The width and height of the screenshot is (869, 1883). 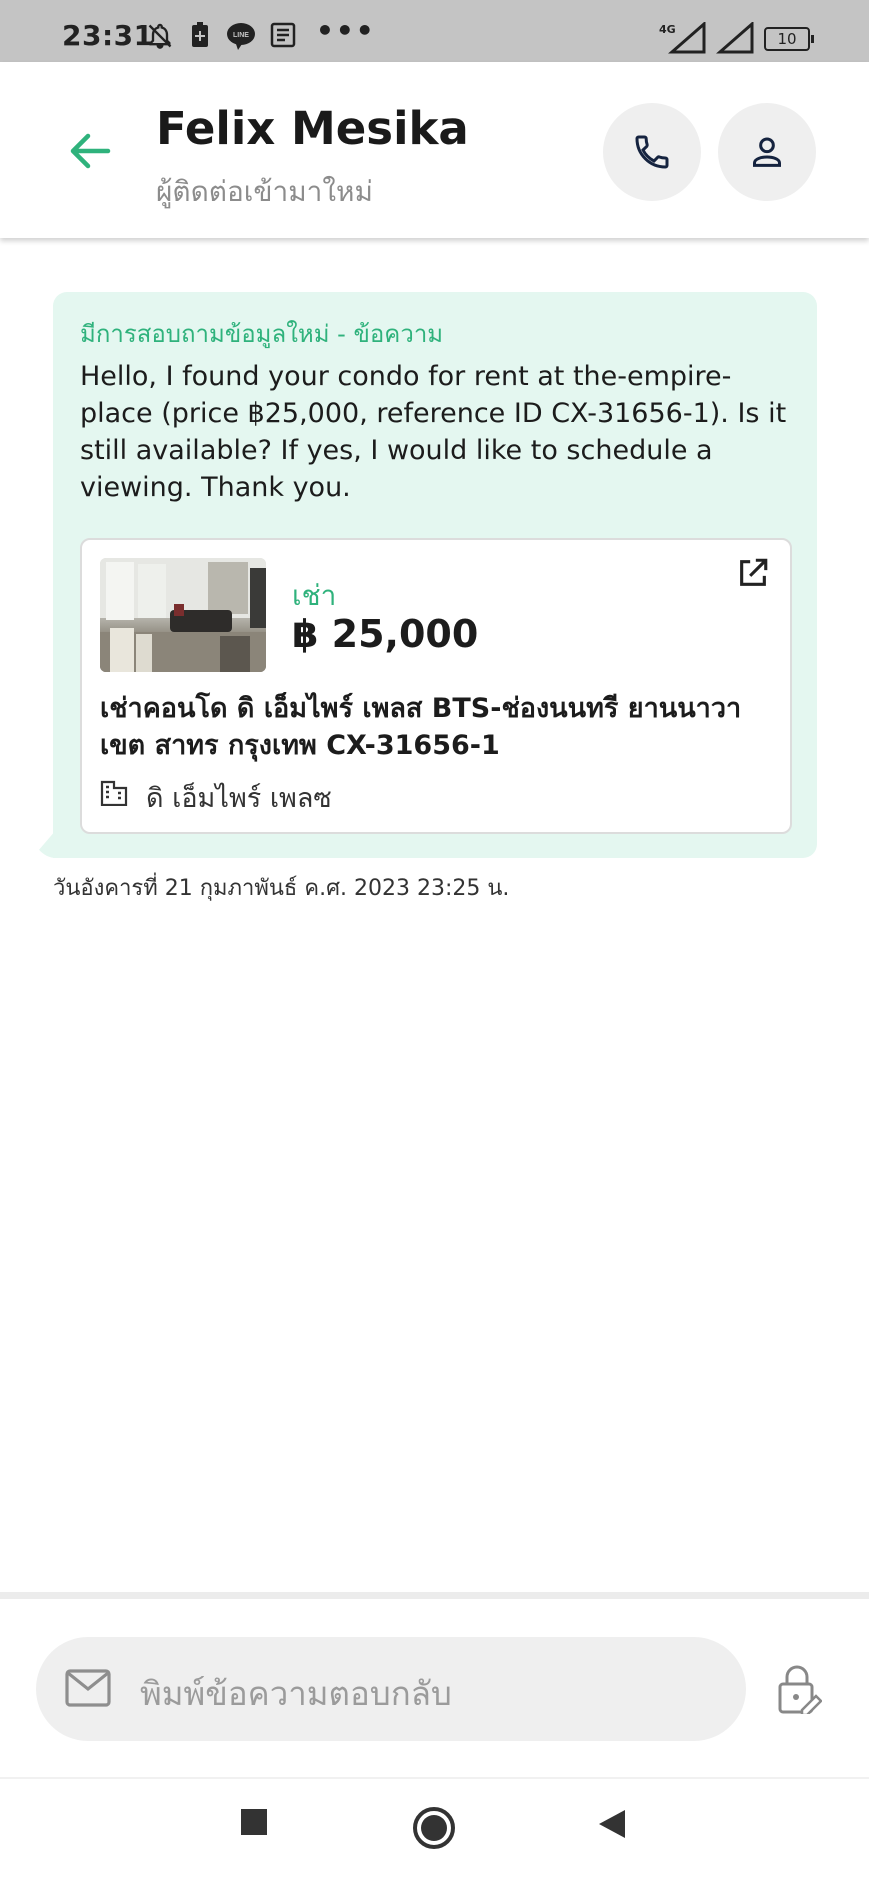 What do you see at coordinates (312, 128) in the screenshot?
I see `contact-name: Felix Mesika` at bounding box center [312, 128].